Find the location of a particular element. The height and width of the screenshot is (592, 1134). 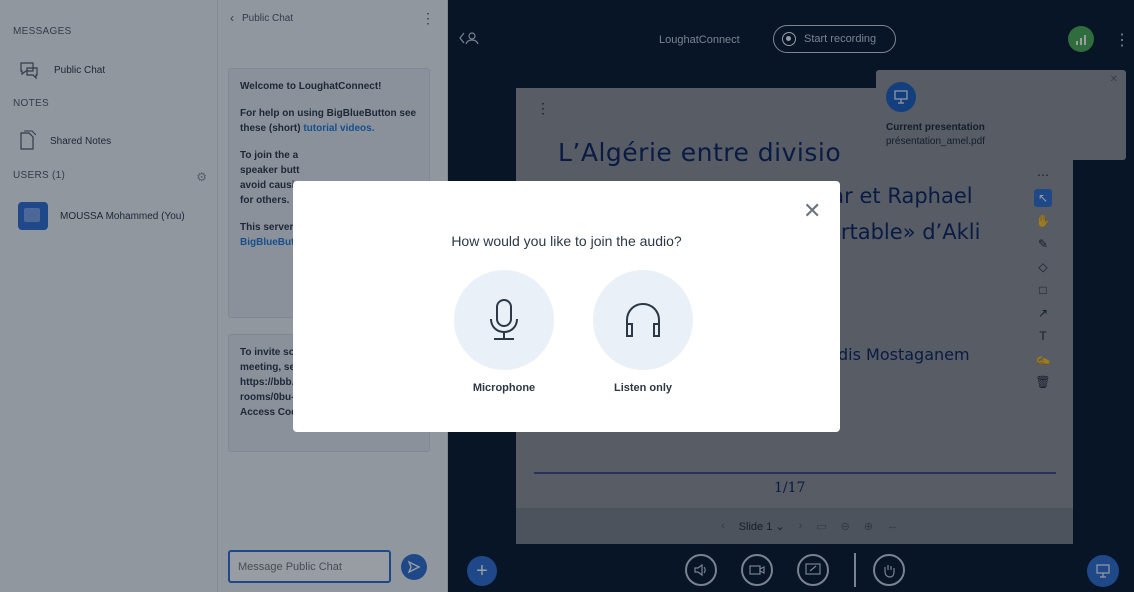

close-icon: ✕ is located at coordinates (812, 211).